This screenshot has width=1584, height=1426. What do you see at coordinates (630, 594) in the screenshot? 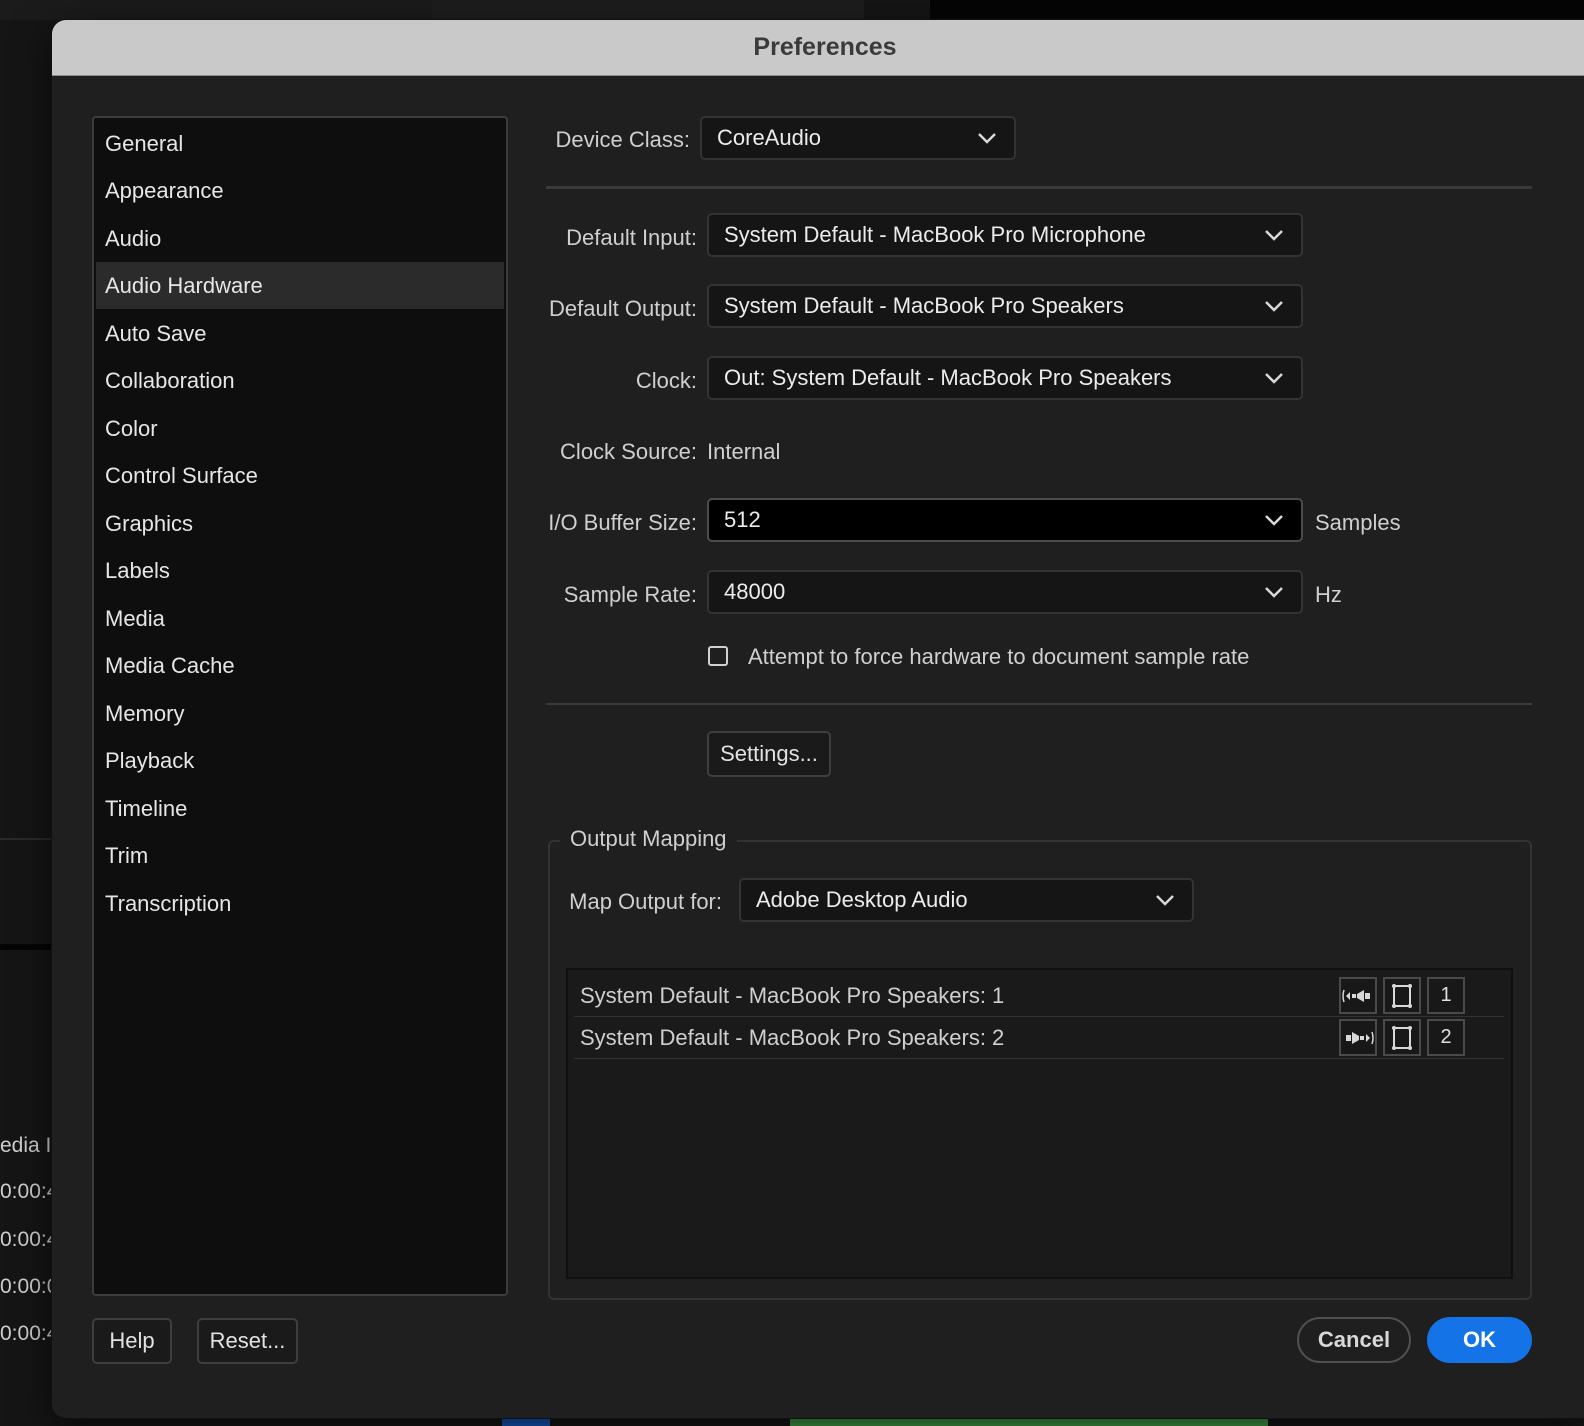
I see `sample-rate-label: Sample Rate:` at bounding box center [630, 594].